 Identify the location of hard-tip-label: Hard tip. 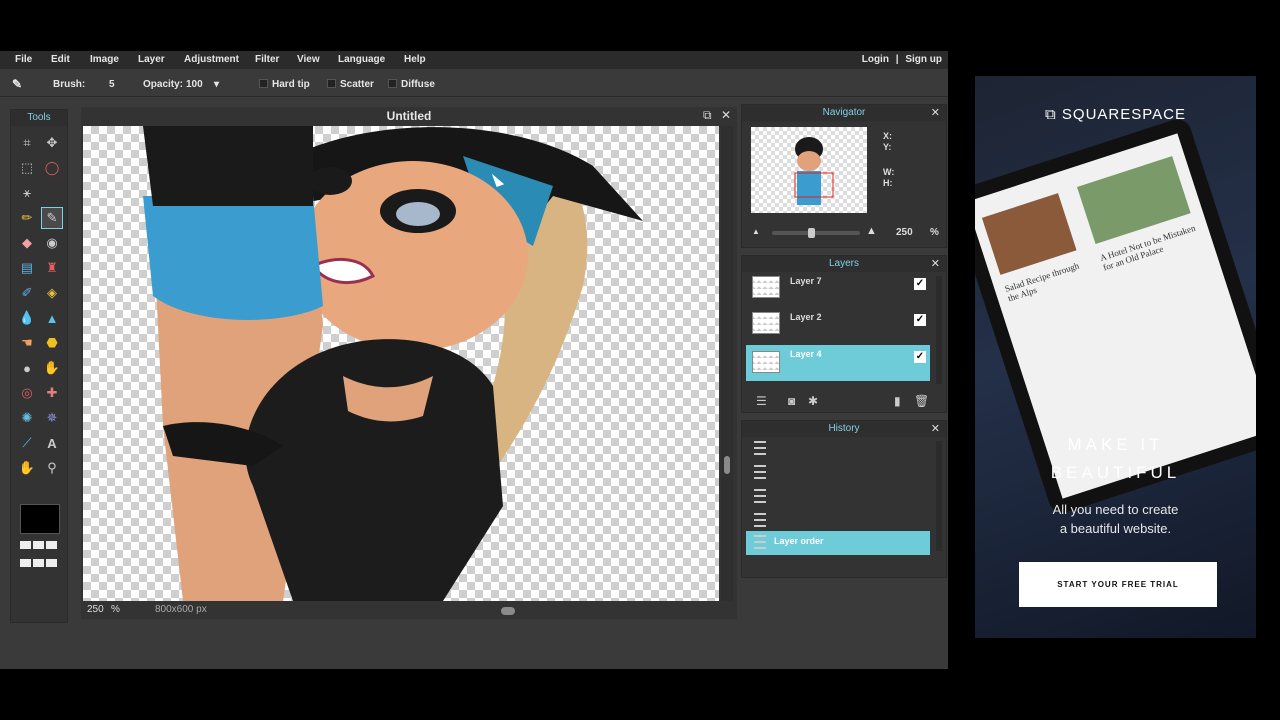
(291, 84).